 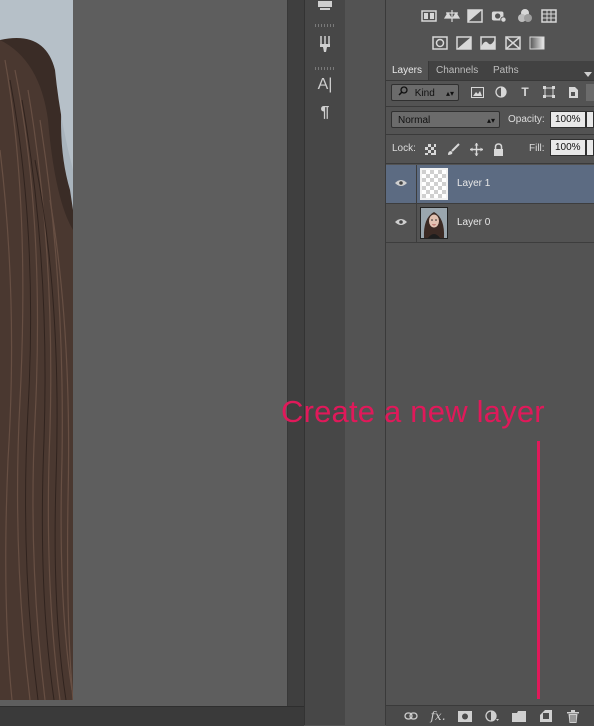 I want to click on tab-layers: Layers, so click(x=408, y=70).